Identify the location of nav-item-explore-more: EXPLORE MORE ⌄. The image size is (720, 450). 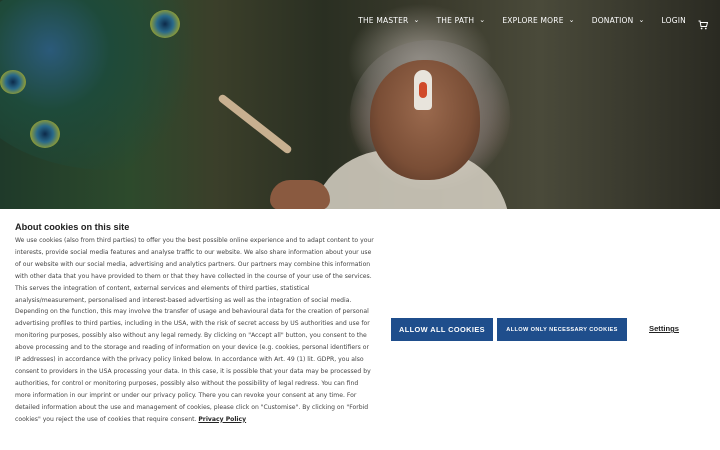
(538, 20).